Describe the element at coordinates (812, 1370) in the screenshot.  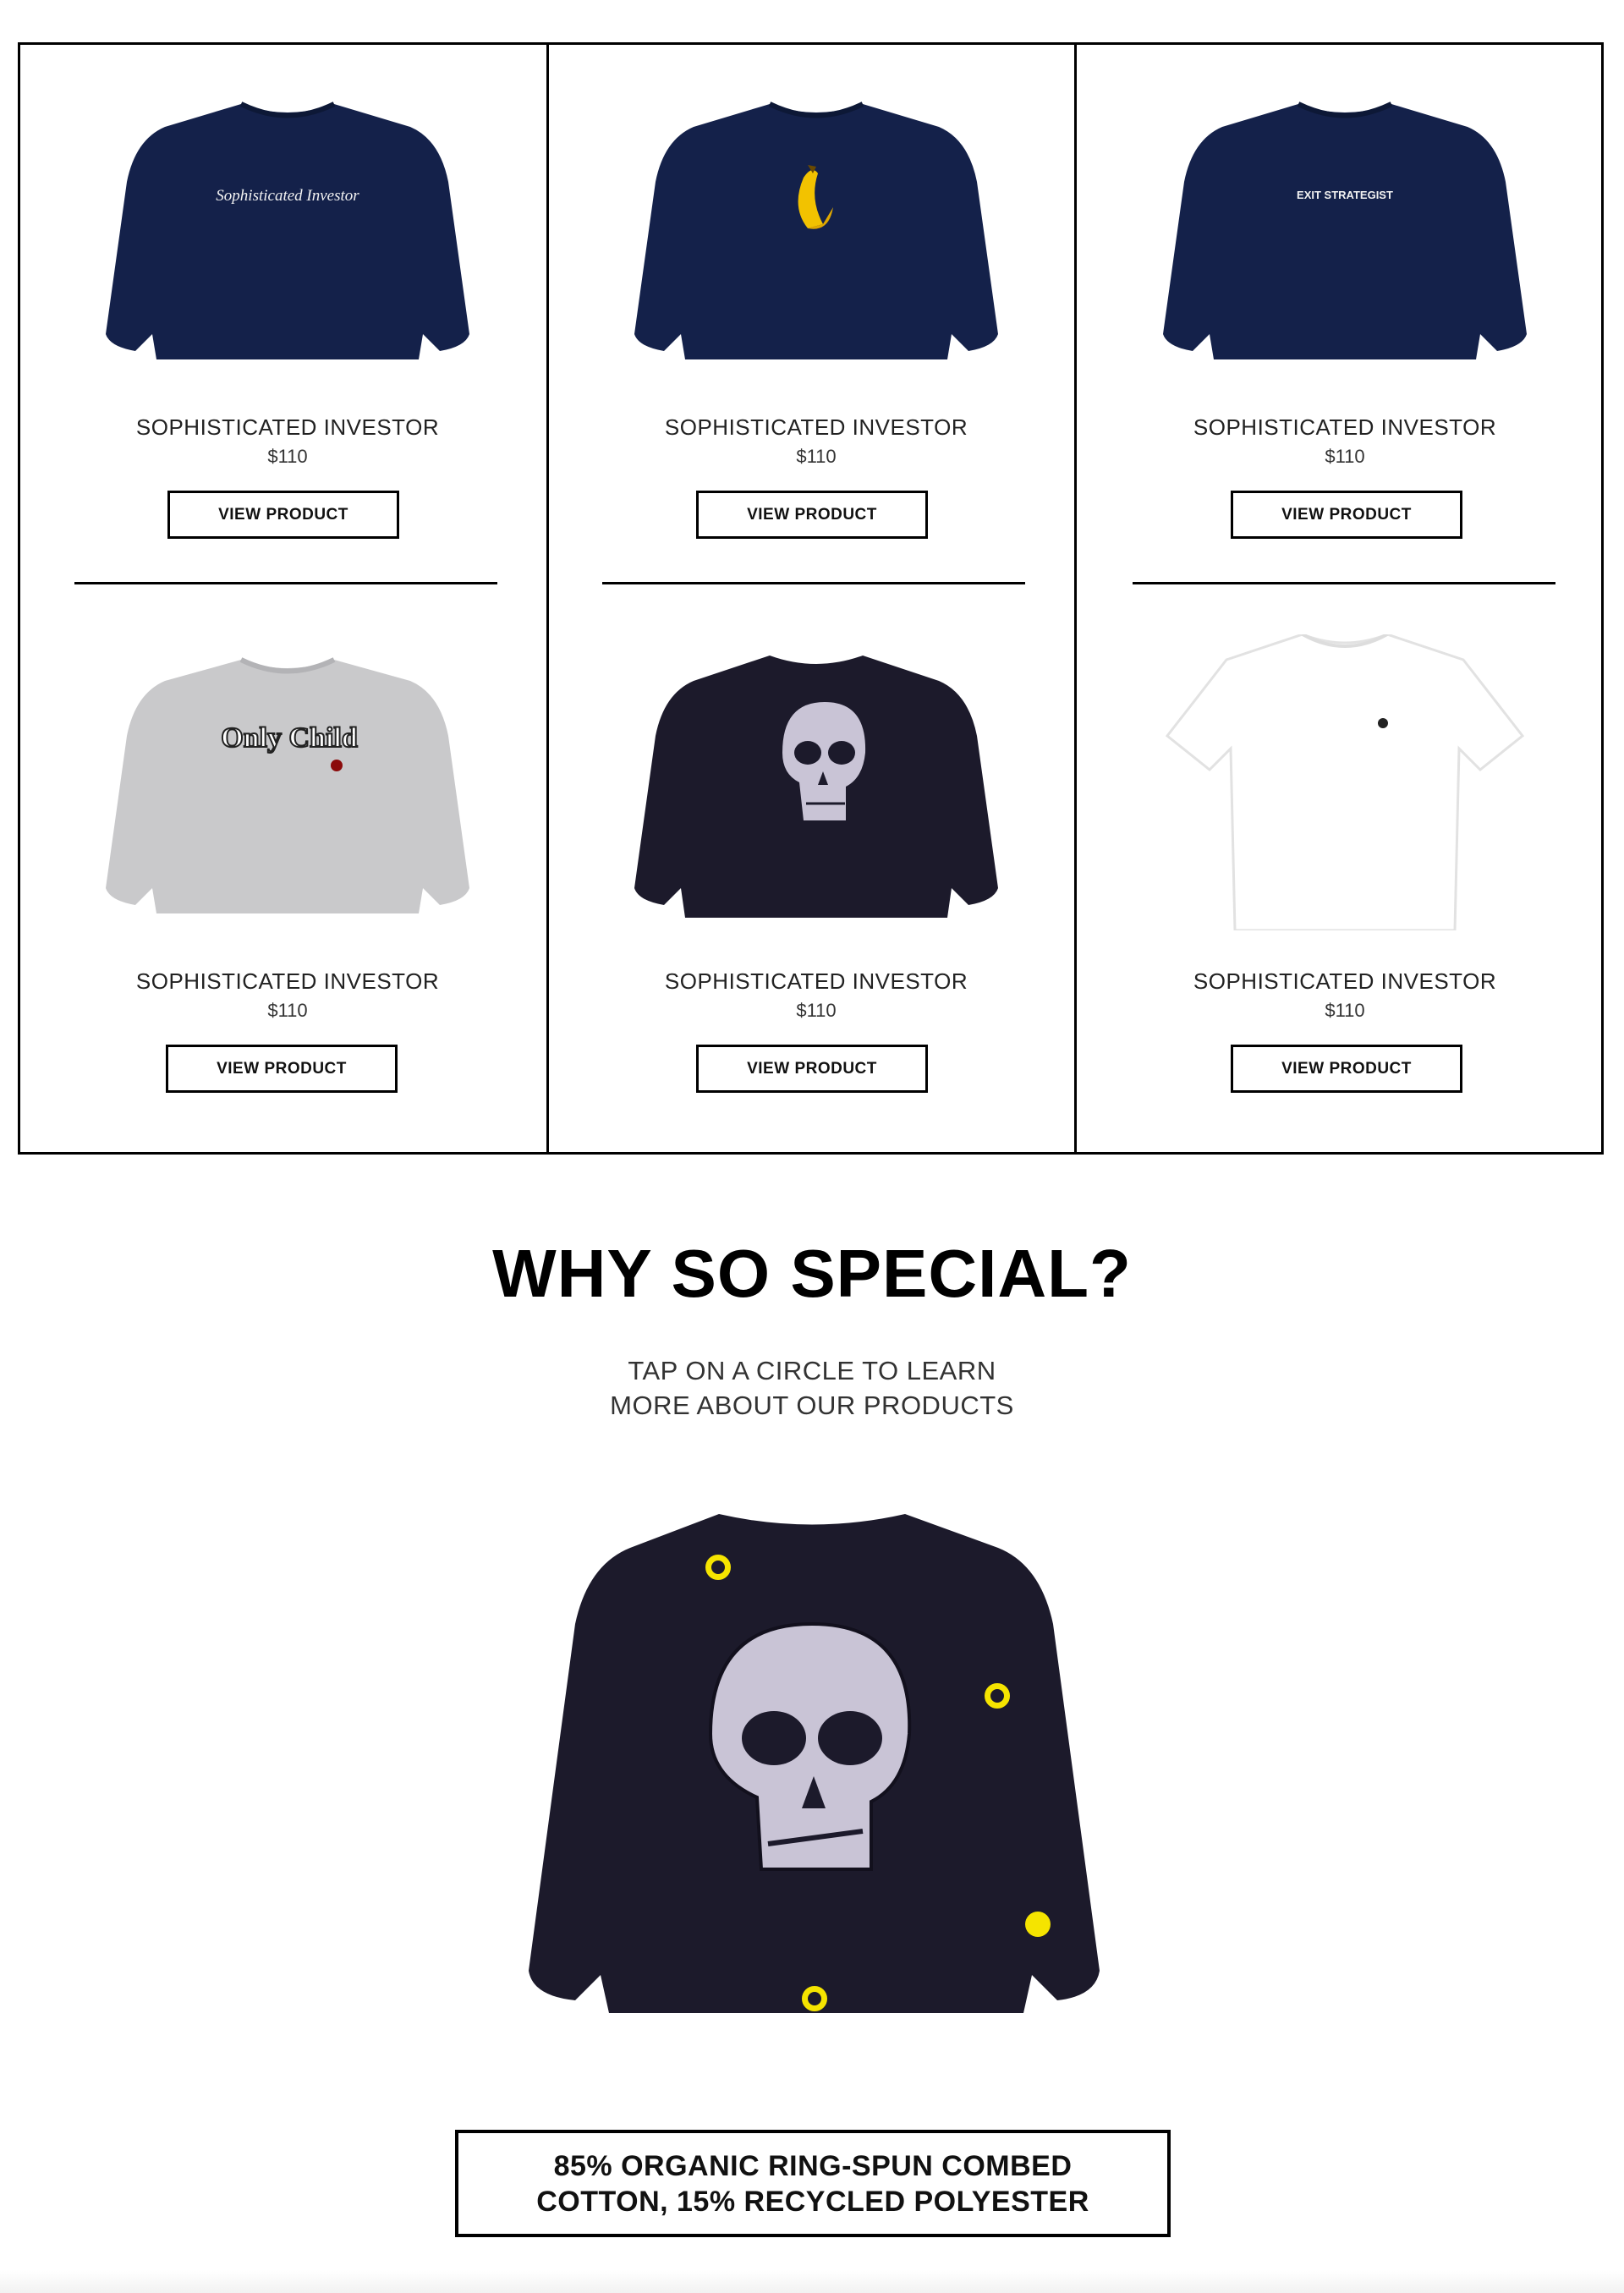
I see `subtitle-line: TAP ON A CIRCLE TO LEARN` at that location.